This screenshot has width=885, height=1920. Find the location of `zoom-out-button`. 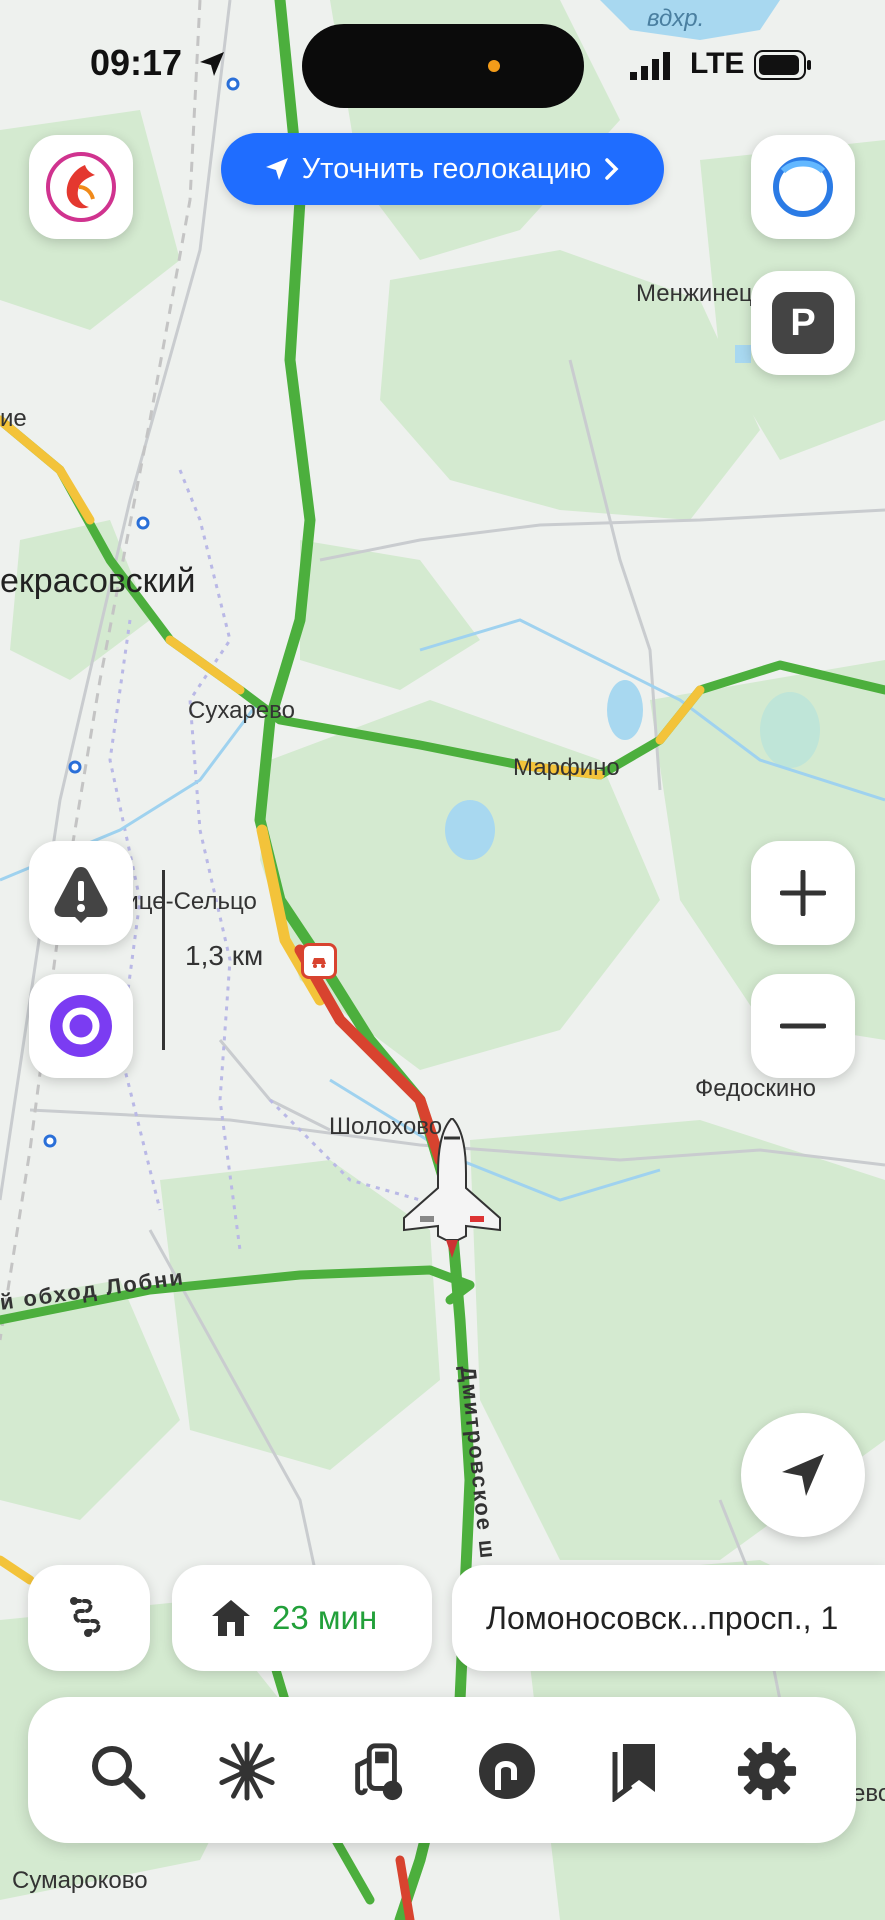

zoom-out-button is located at coordinates (803, 1026).